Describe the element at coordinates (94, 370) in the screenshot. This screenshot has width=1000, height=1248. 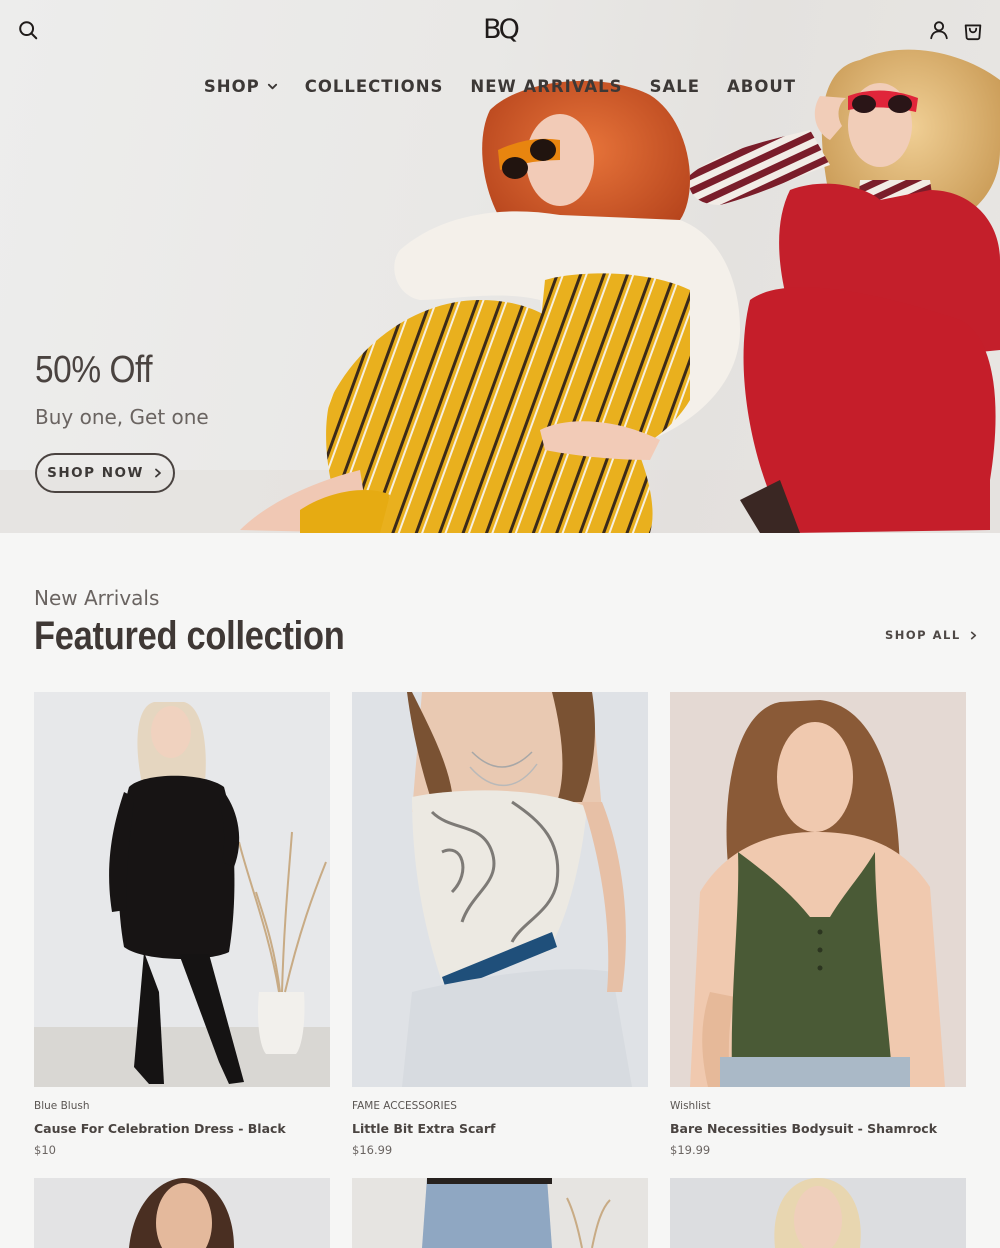
I see `hero-title: 50% Off` at that location.